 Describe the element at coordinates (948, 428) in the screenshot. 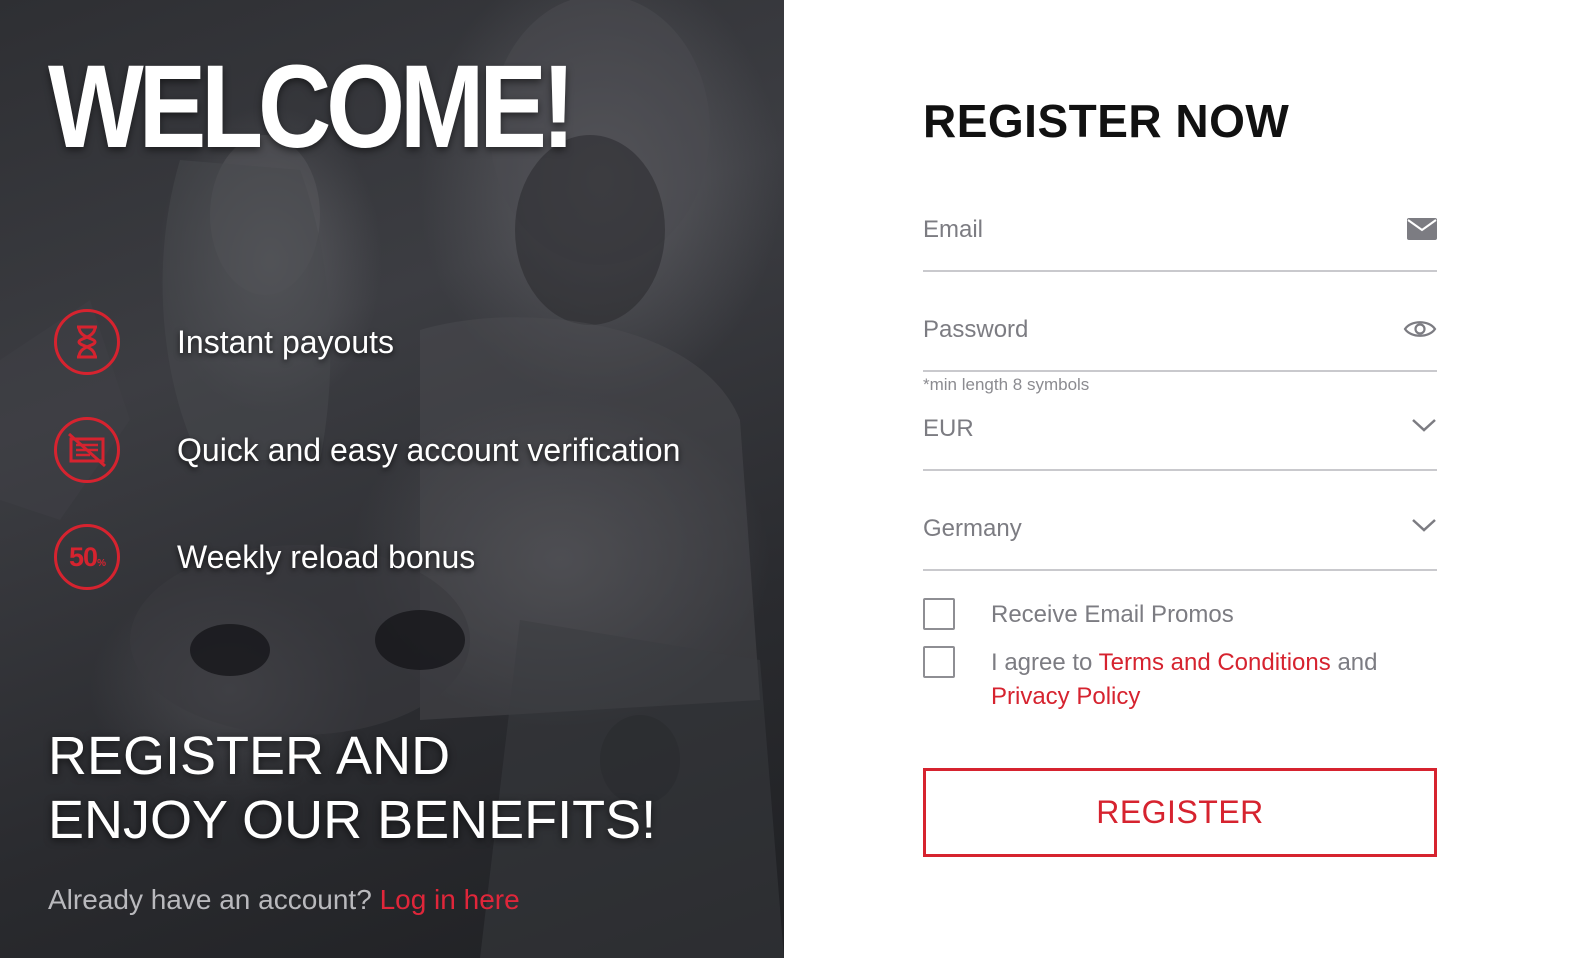

I see `currency-value: EUR` at that location.